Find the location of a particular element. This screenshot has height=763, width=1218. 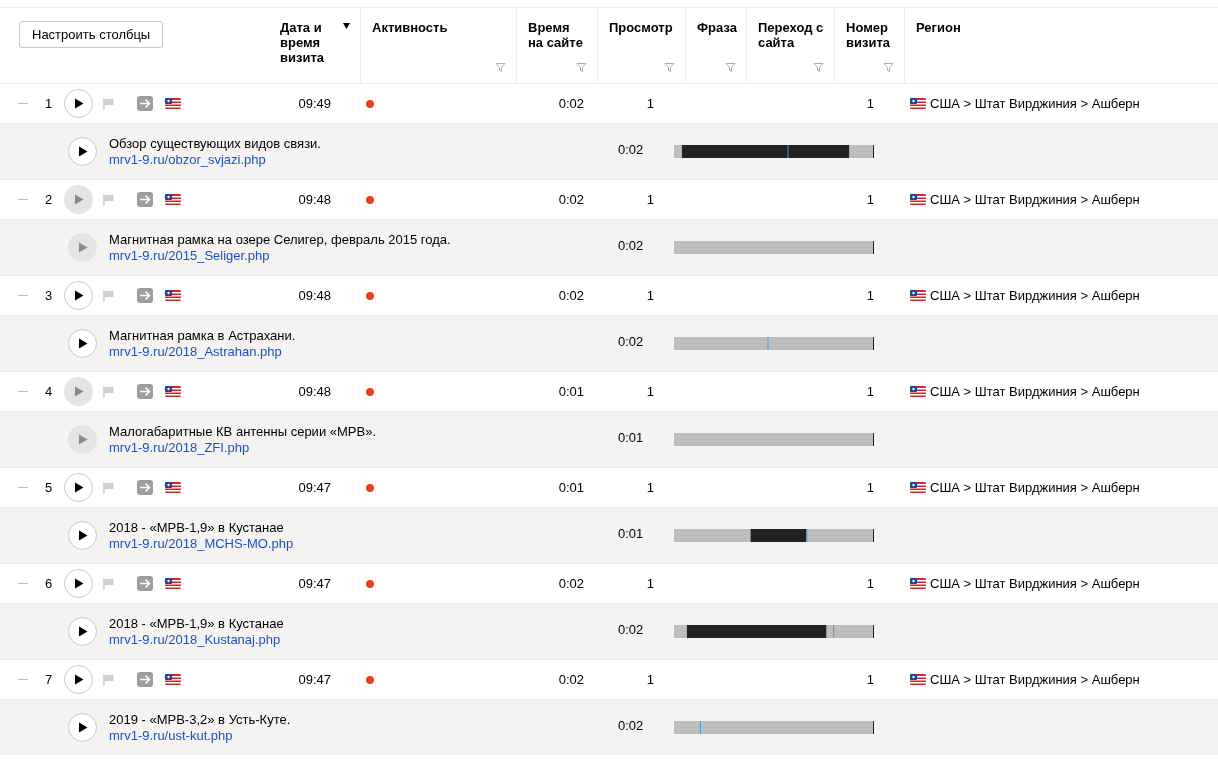

column-header: Переход с сайта is located at coordinates (791, 35).